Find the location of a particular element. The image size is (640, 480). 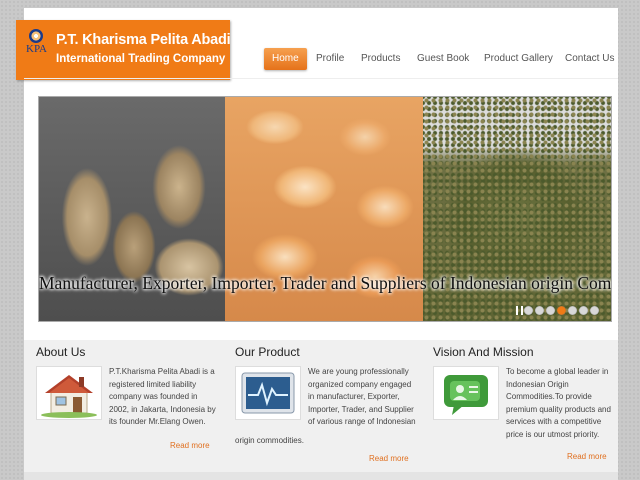

nav-profile: Profile is located at coordinates (330, 59).